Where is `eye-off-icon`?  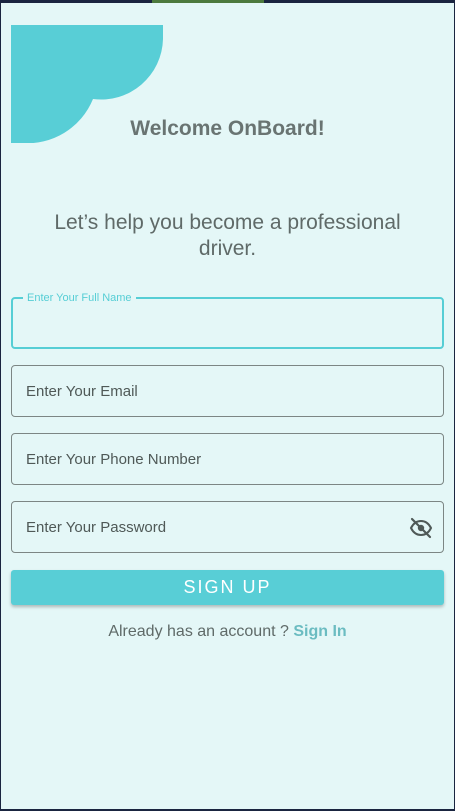
eye-off-icon is located at coordinates (421, 528).